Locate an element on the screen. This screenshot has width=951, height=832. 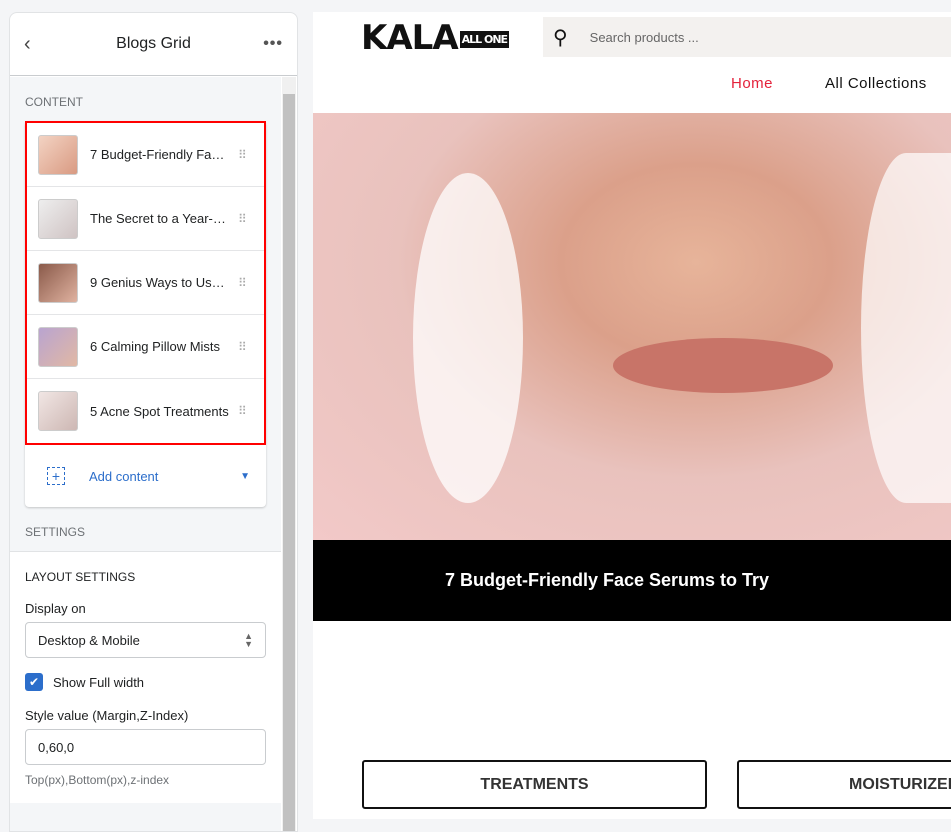
lips is located at coordinates (723, 365).